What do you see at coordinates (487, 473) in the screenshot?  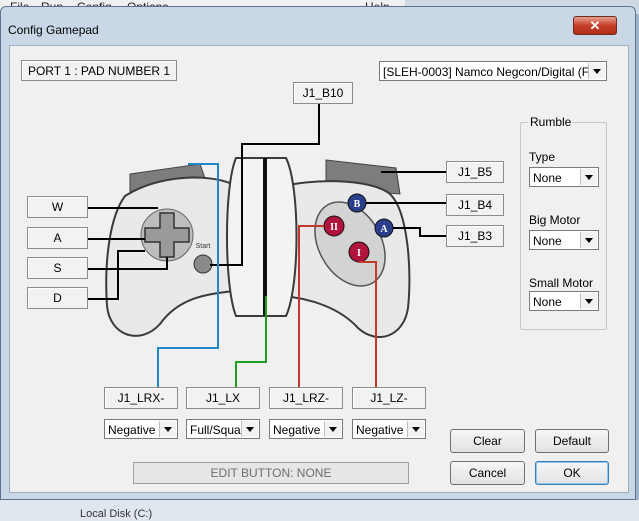 I see `cancel-button: Cancel` at bounding box center [487, 473].